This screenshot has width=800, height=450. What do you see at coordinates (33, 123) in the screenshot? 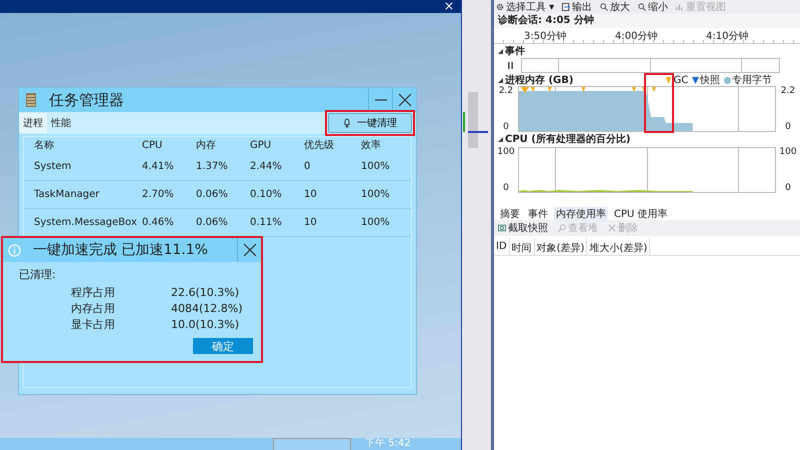
I see `tab: 进程` at bounding box center [33, 123].